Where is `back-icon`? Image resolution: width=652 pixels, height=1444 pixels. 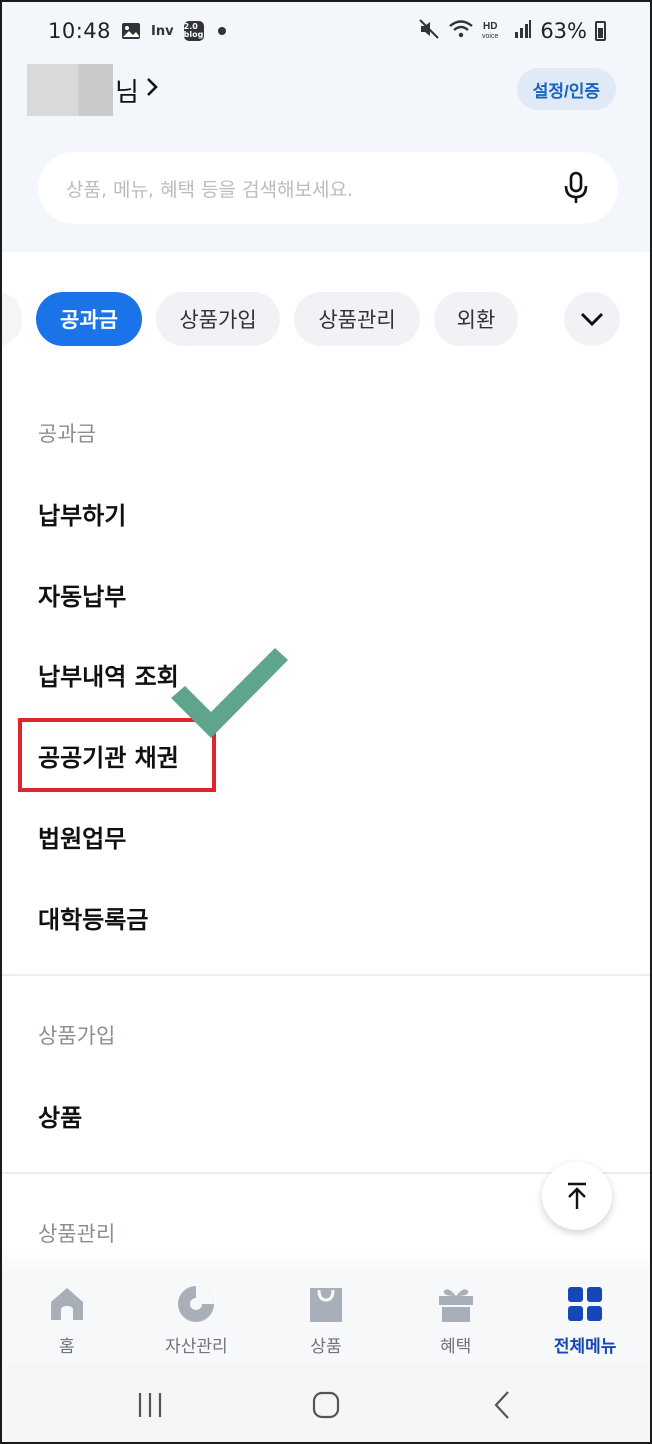
back-icon is located at coordinates (501, 1405).